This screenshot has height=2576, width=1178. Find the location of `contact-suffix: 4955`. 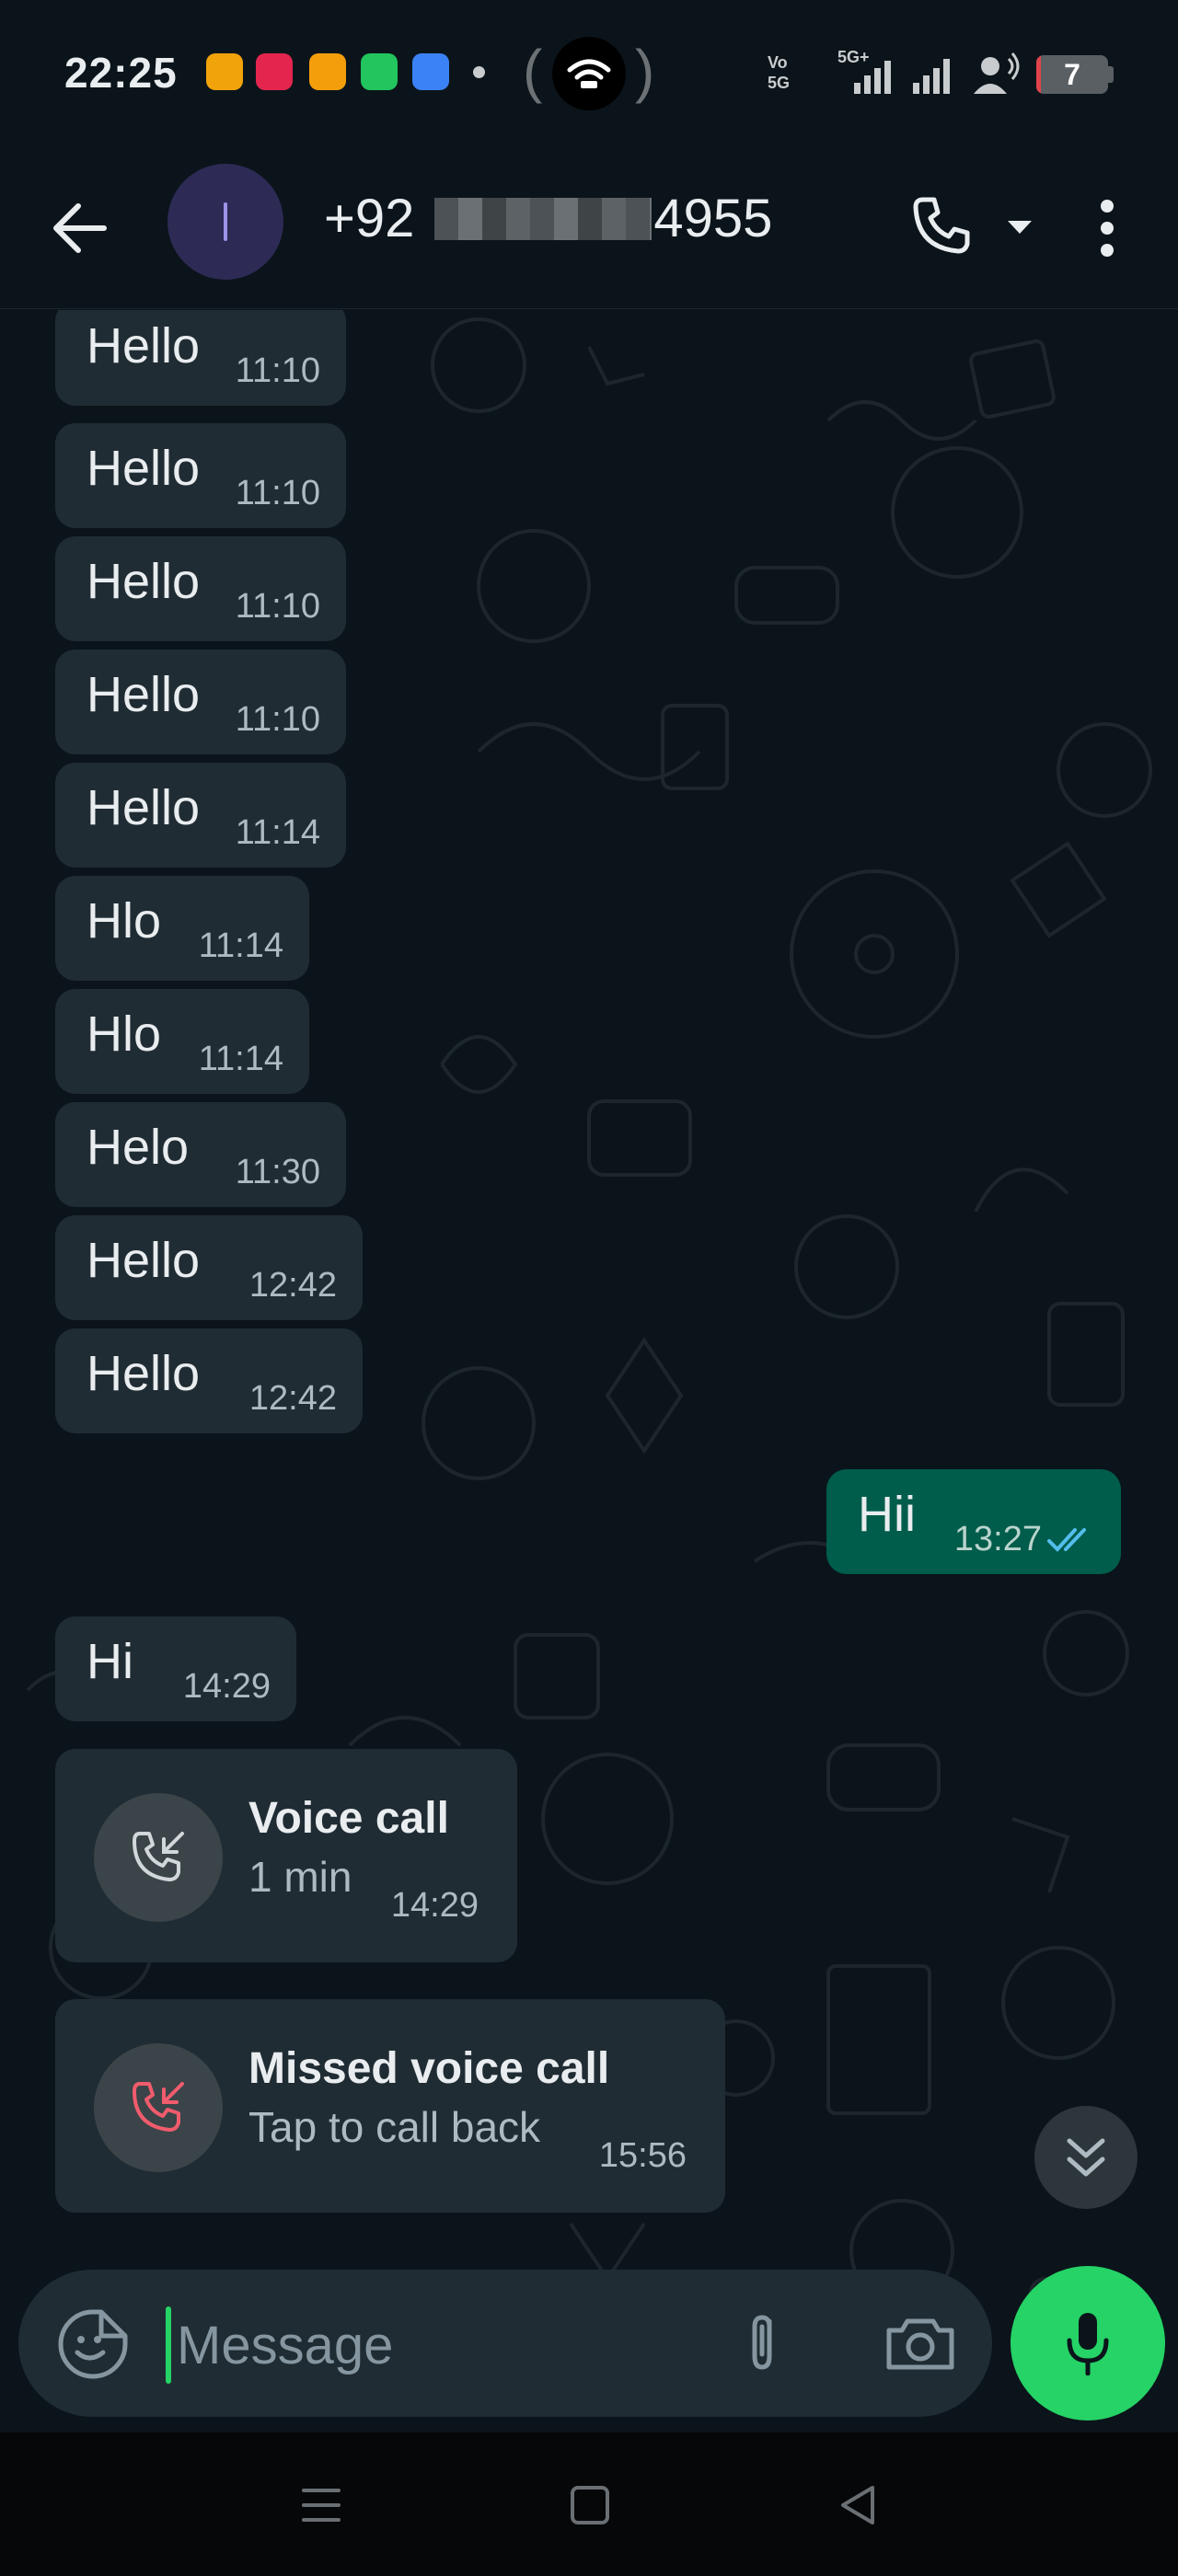

contact-suffix: 4955 is located at coordinates (713, 218).